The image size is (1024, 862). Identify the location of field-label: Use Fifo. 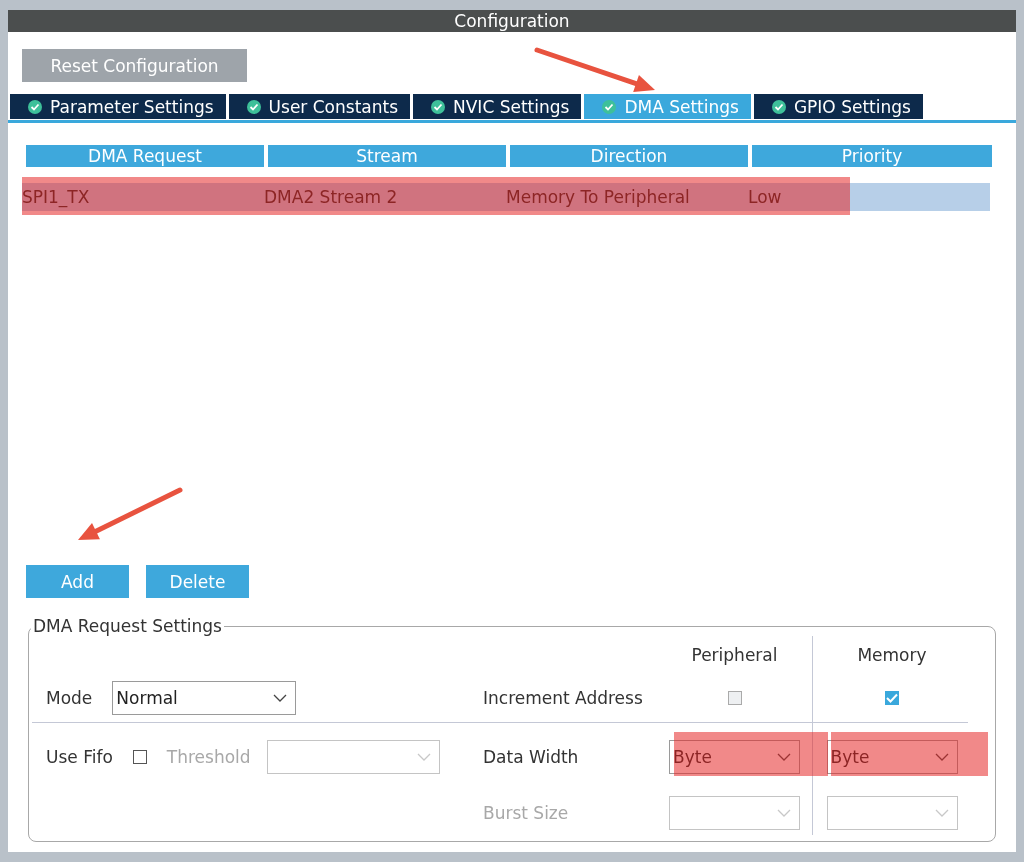
(79, 757).